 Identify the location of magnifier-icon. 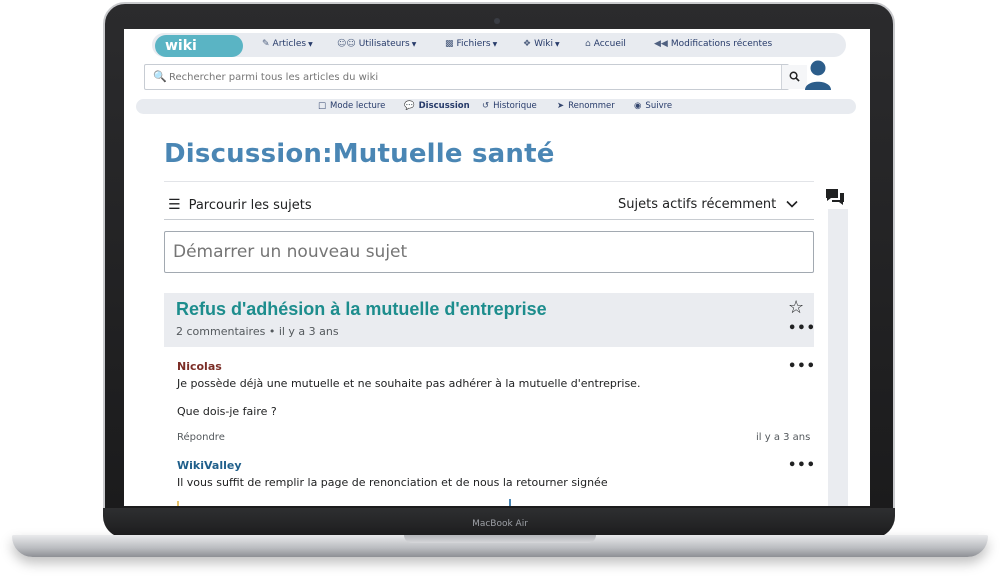
(794, 76).